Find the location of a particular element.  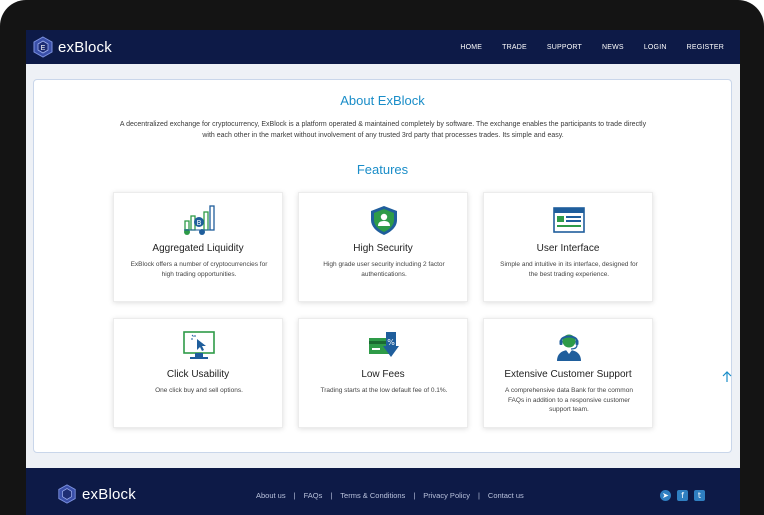

feature-title: Extensive Customer Support is located at coordinates (568, 374).